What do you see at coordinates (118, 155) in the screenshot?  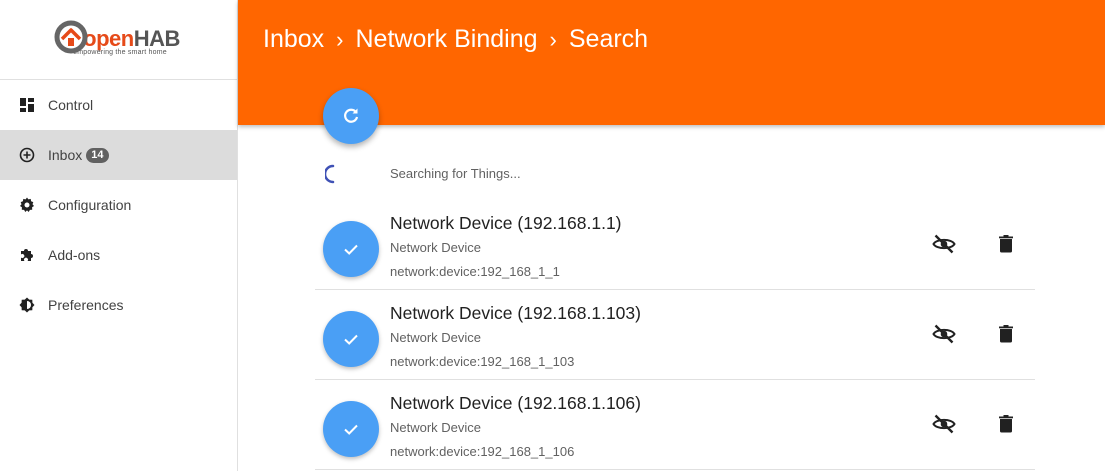 I see `sidebar-item-inbox: Inbox 14` at bounding box center [118, 155].